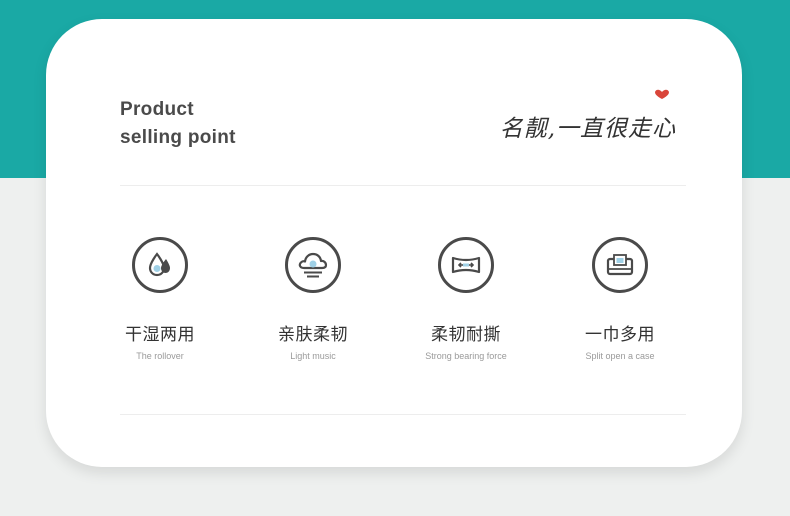  Describe the element at coordinates (313, 356) in the screenshot. I see `feature-subtitle: Light music` at that location.